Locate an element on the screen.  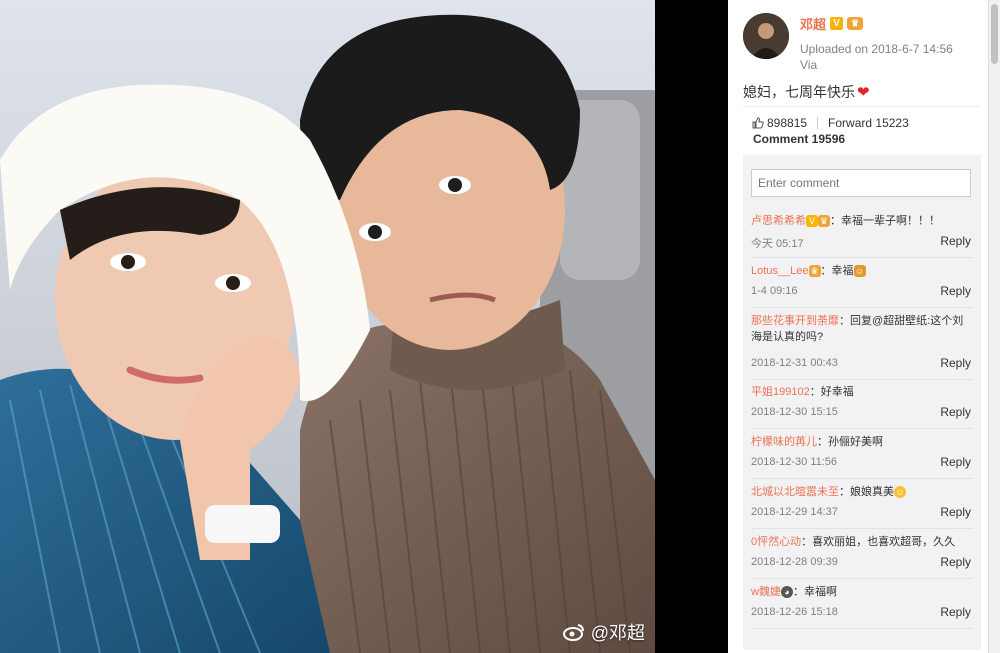
comment-time: 2018-12-26 15:18 is located at coordinates (794, 612).